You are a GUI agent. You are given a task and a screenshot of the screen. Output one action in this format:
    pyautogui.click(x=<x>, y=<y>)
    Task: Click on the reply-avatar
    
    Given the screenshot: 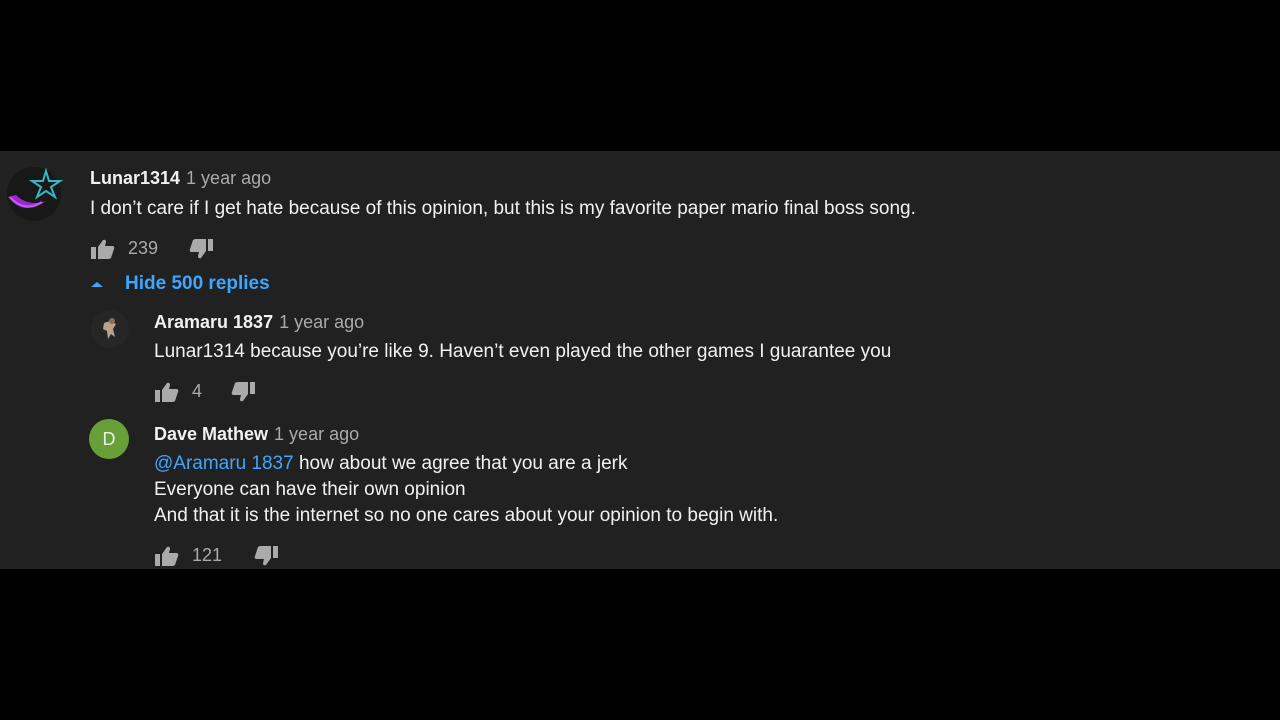 What is the action you would take?
    pyautogui.click(x=110, y=329)
    